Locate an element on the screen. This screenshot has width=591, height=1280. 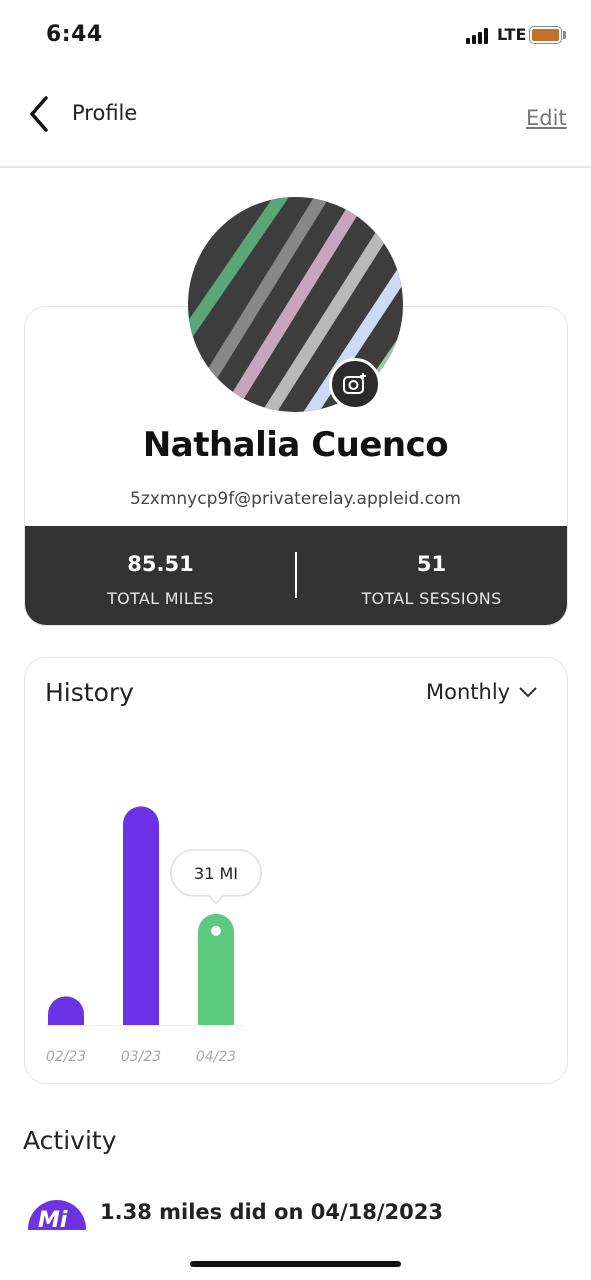
chevron-left-icon is located at coordinates (39, 114).